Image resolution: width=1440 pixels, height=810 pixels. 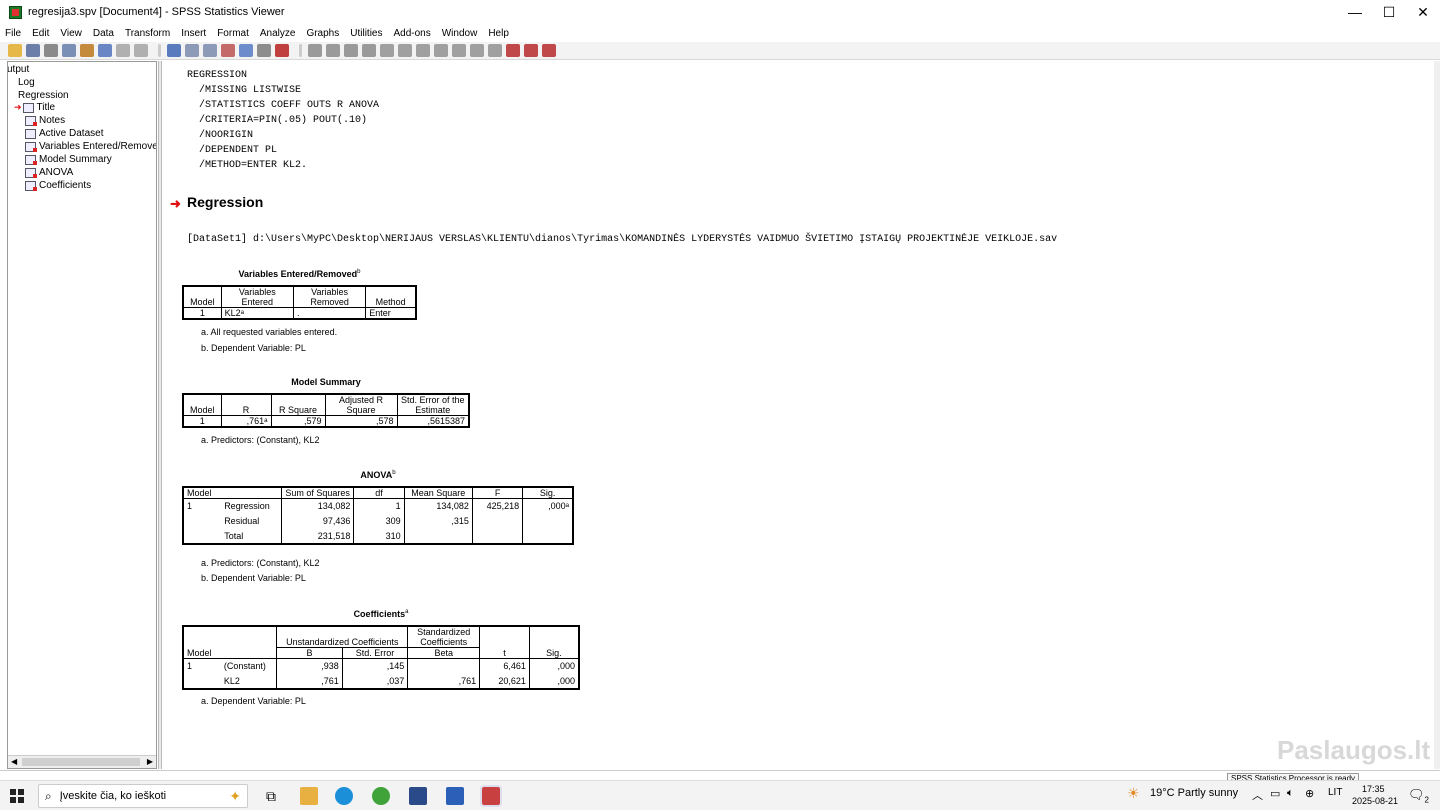 What do you see at coordinates (329, 297) in the screenshot?
I see `col-removed: Variables Removed` at bounding box center [329, 297].